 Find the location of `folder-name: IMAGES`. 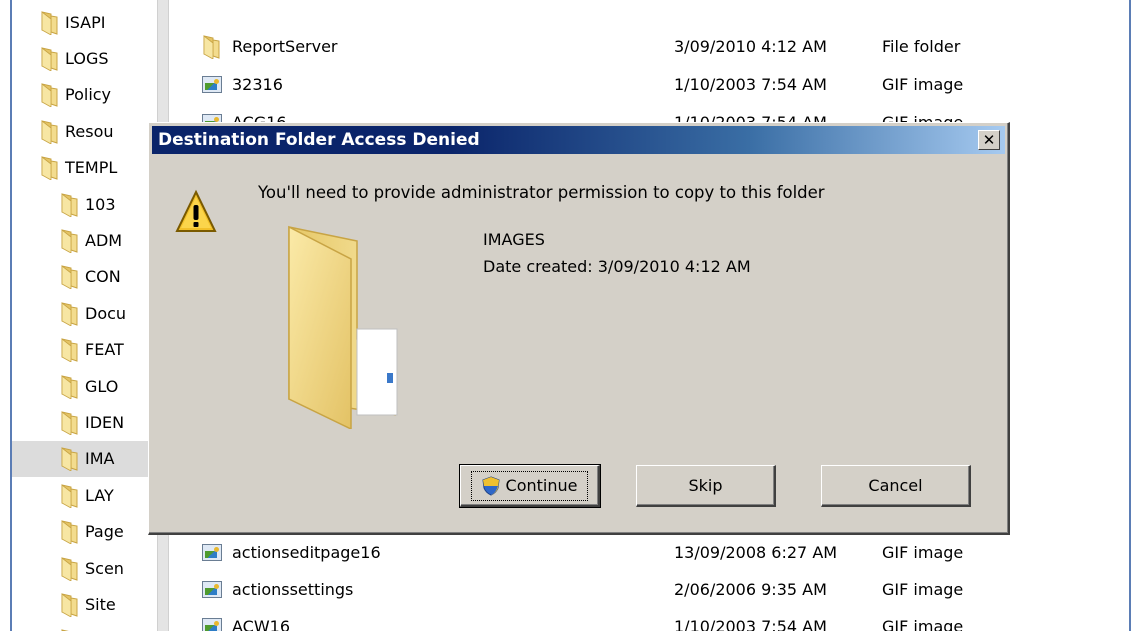

folder-name: IMAGES is located at coordinates (514, 239).